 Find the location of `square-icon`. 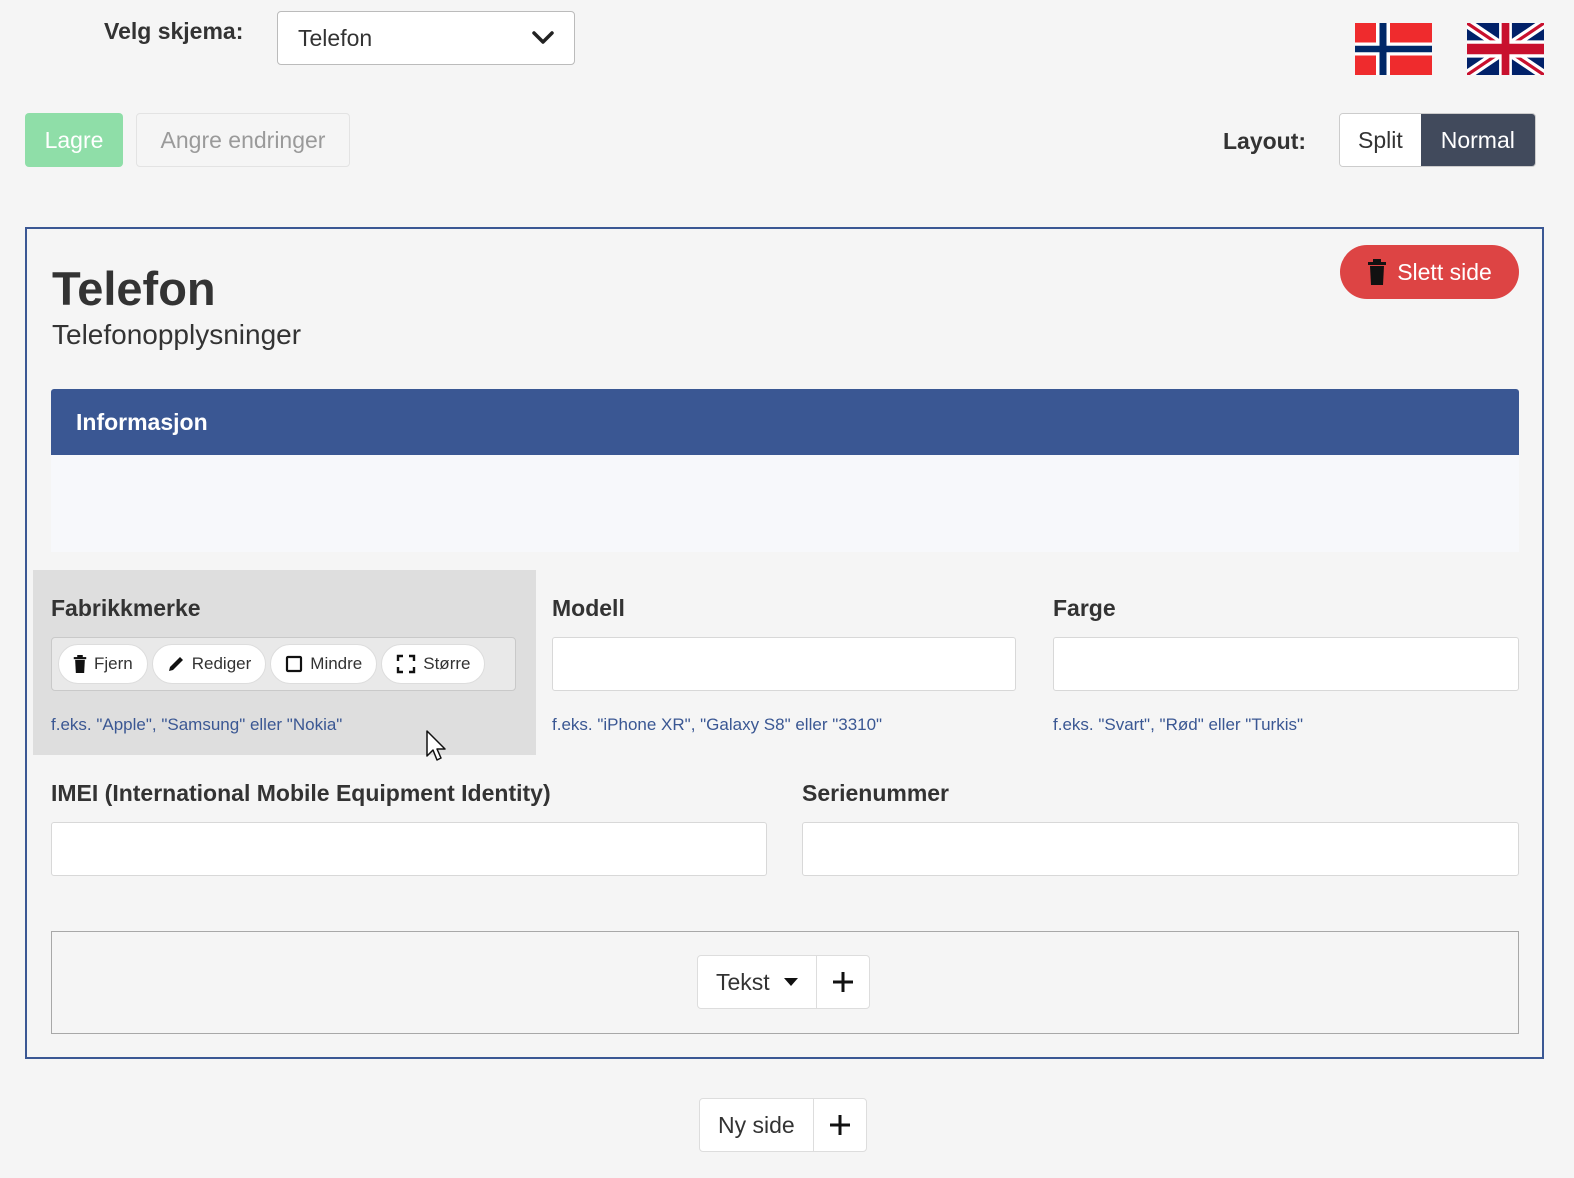

square-icon is located at coordinates (294, 664).